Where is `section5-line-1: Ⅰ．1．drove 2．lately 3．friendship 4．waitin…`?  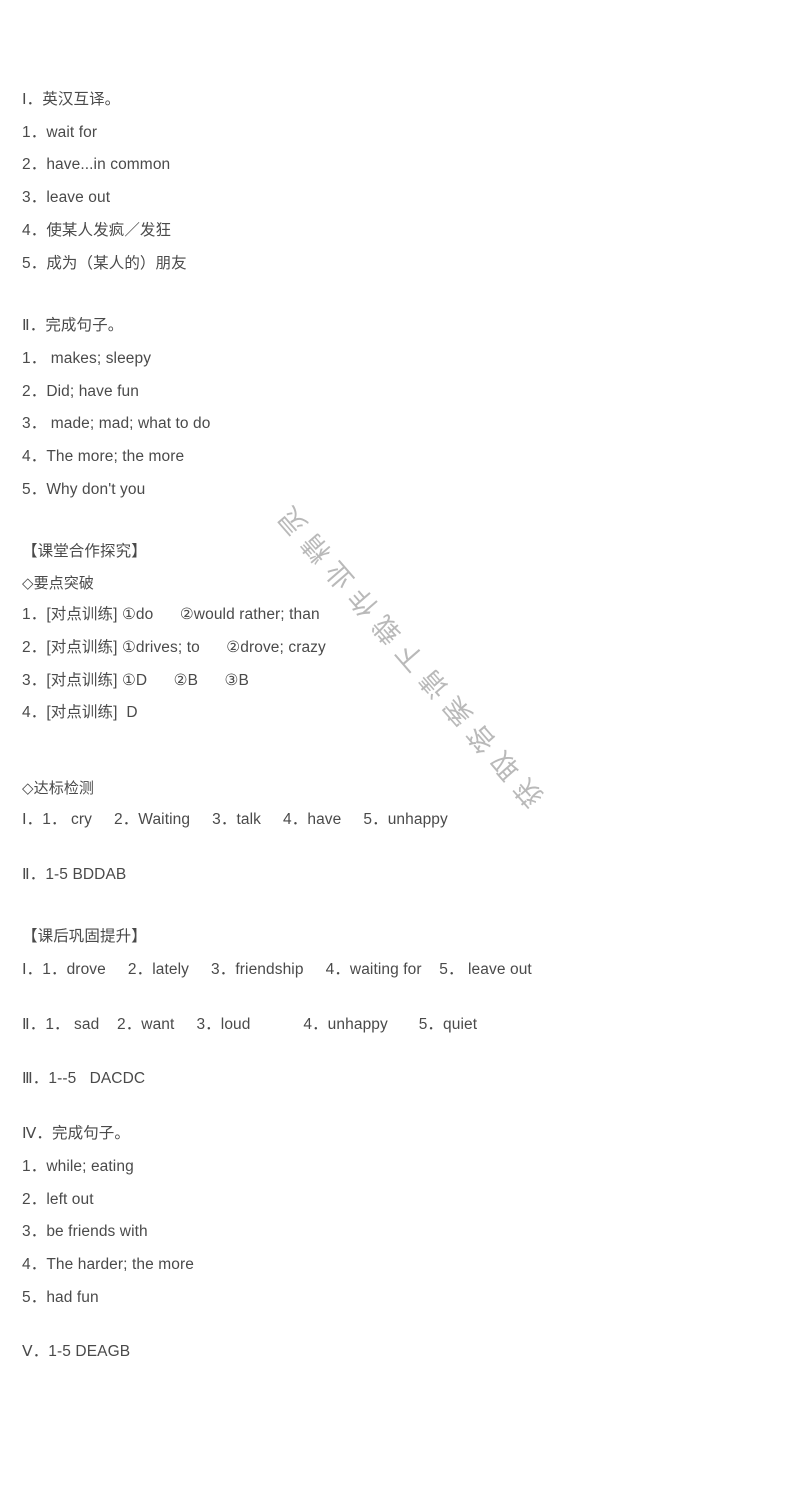 section5-line-1: Ⅰ．1．drove 2．lately 3．friendship 4．waitin… is located at coordinates (277, 970).